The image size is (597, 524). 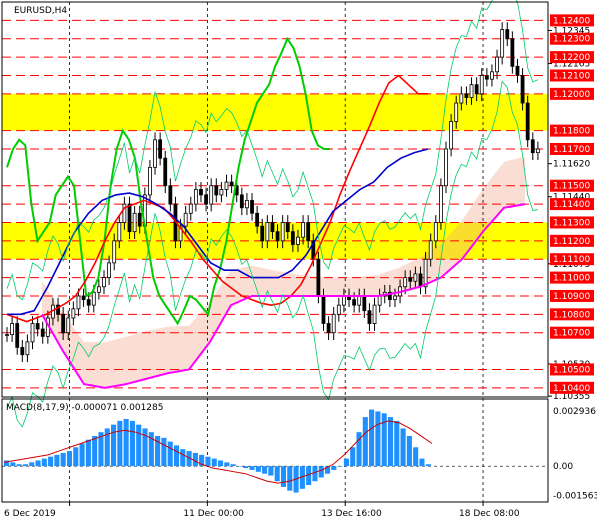 What do you see at coordinates (30, 514) in the screenshot?
I see `x-label-0: 6 Dec 2019` at bounding box center [30, 514].